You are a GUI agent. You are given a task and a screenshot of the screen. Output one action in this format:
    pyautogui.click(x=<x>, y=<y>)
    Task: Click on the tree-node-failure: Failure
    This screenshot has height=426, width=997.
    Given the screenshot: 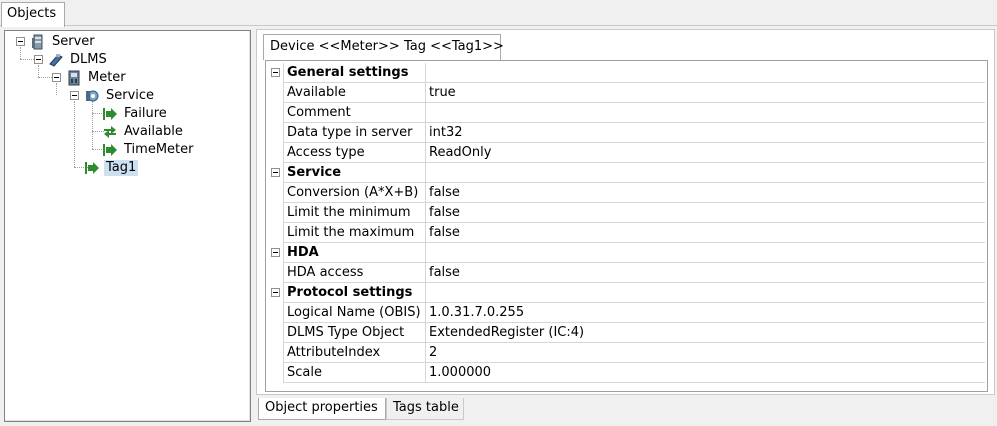 What is the action you would take?
    pyautogui.click(x=105, y=114)
    